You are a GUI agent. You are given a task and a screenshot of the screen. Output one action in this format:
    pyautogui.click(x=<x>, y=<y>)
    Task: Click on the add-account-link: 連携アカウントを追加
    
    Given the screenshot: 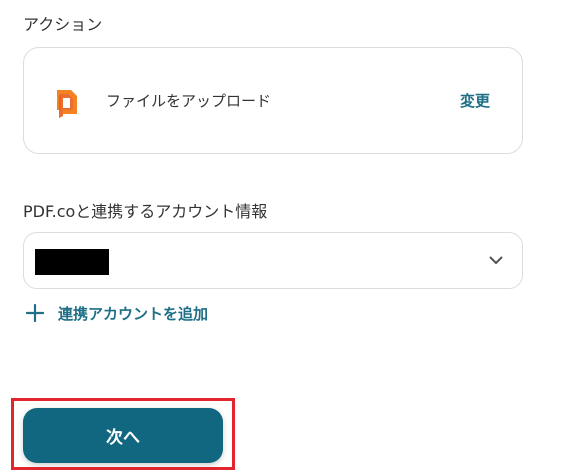 What is the action you would take?
    pyautogui.click(x=117, y=313)
    